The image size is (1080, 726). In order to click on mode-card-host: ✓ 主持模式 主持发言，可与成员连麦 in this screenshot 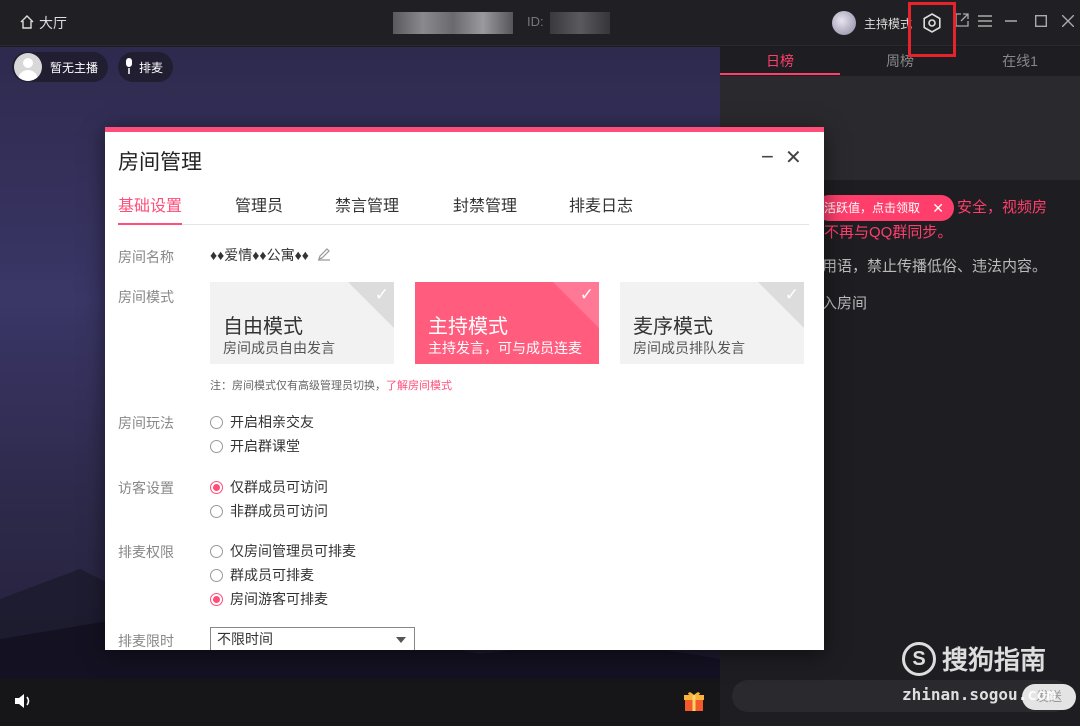, I will do `click(507, 323)`.